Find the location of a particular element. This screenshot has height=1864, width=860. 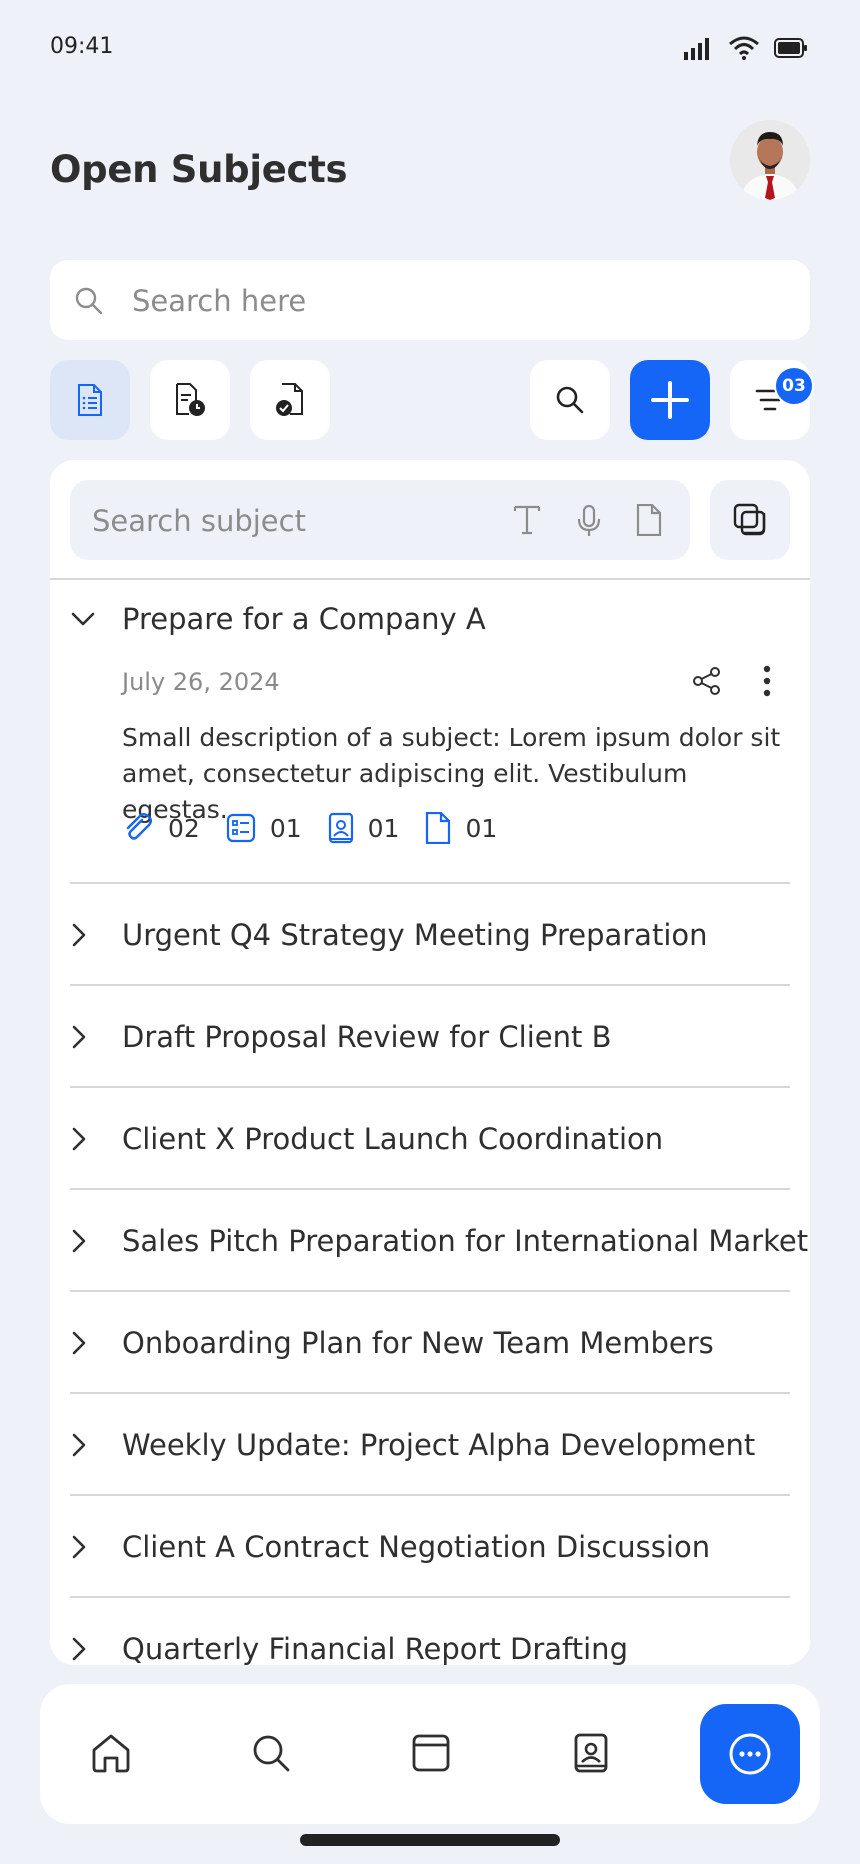

calendar-icon is located at coordinates (431, 1753).